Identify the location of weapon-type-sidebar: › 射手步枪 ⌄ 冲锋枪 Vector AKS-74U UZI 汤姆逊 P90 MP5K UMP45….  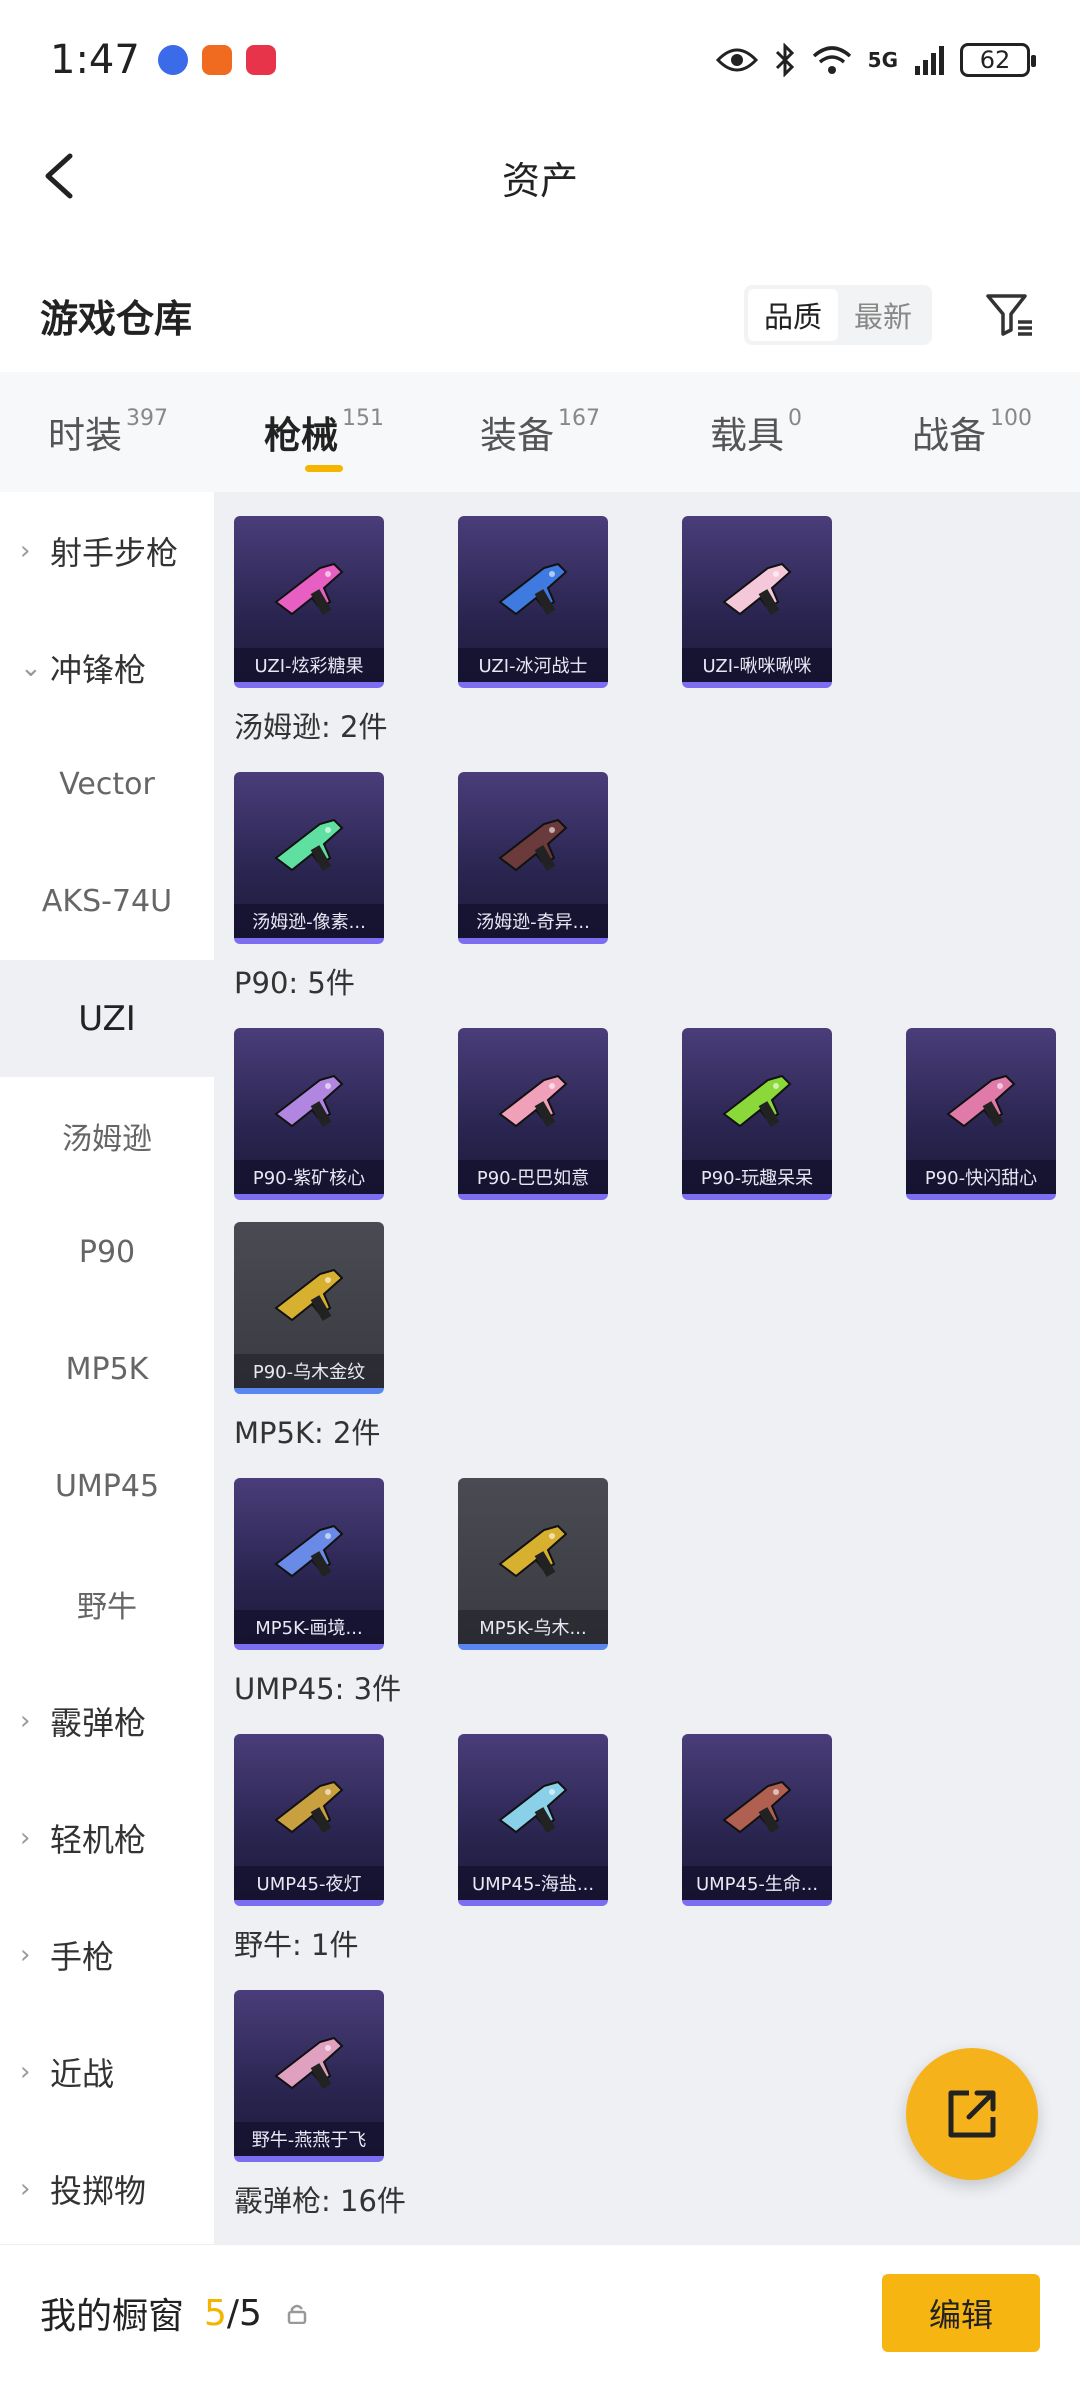
(107, 1368).